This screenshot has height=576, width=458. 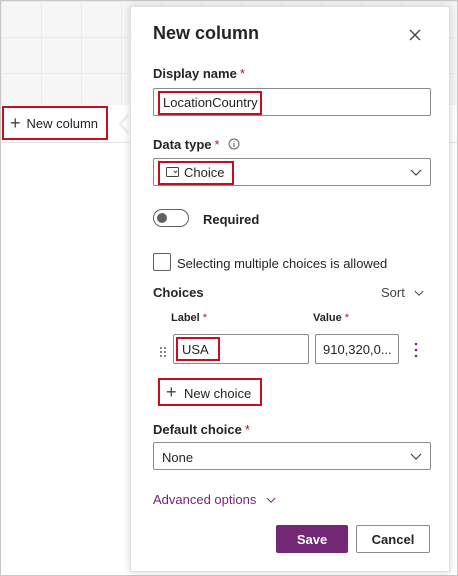 I want to click on choice-value-header: Value *, so click(x=331, y=318).